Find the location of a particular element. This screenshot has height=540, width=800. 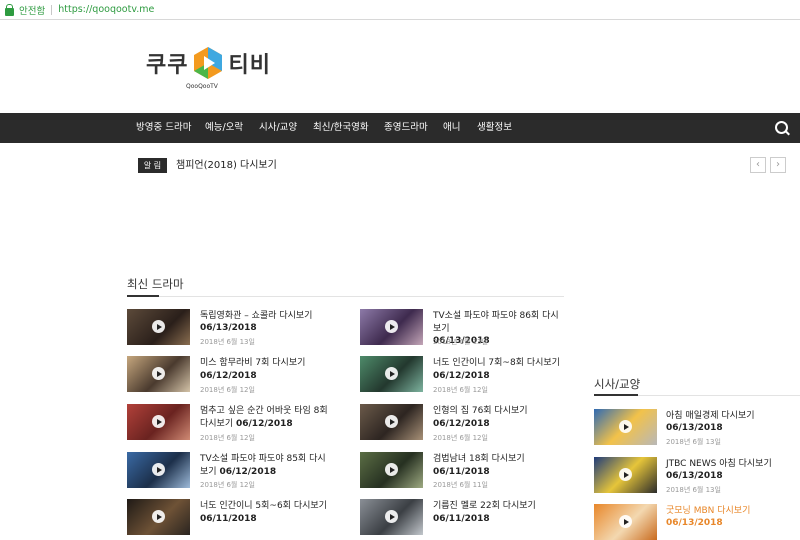

play-hexagon-icon is located at coordinates (208, 63).